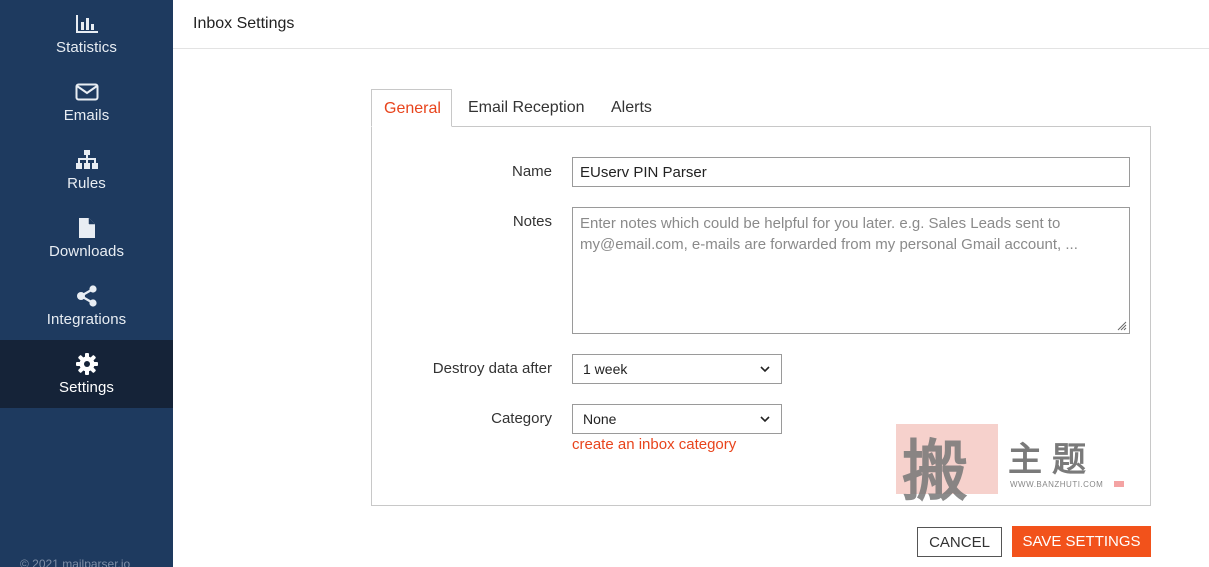 This screenshot has width=1209, height=567. What do you see at coordinates (654, 444) in the screenshot?
I see `create-category-link: create an inbox category` at bounding box center [654, 444].